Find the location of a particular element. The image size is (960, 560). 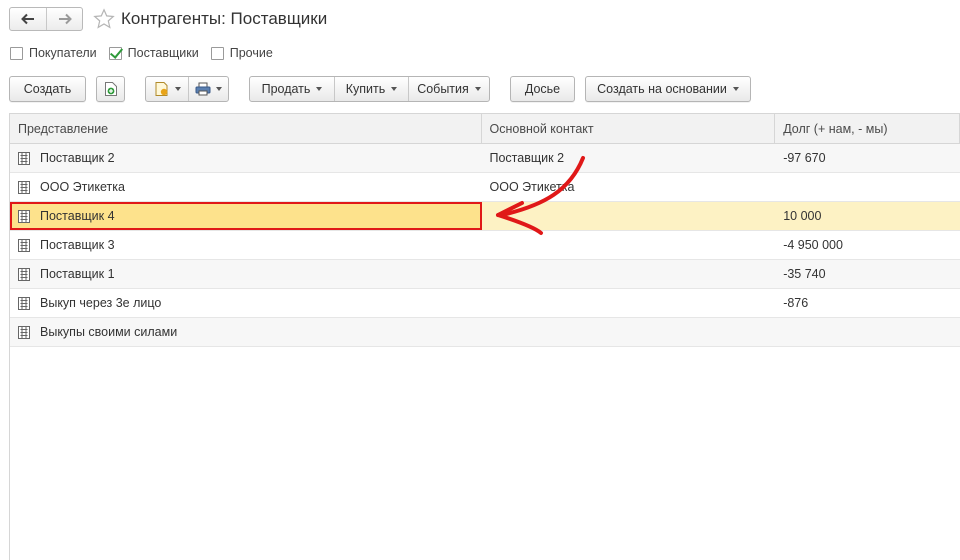

cell-name: Выкуп через 3е лицо is located at coordinates (246, 303).